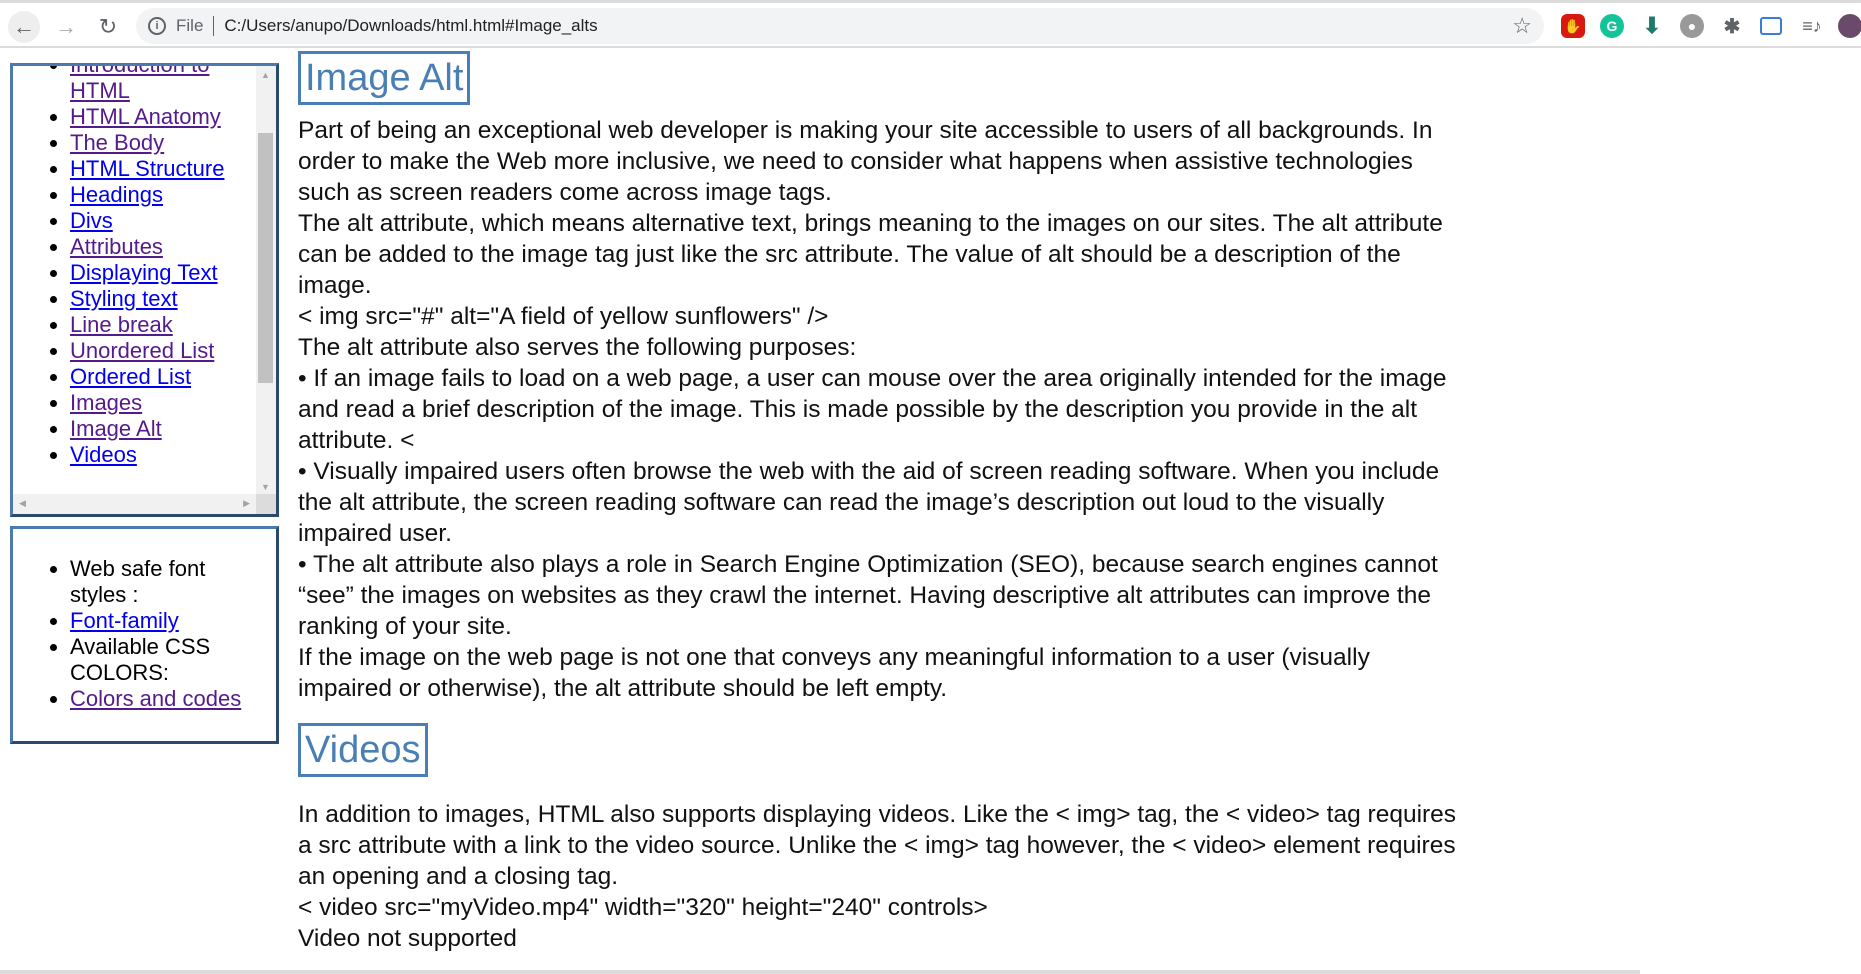  I want to click on sidebar-item-attributes: Attributes, so click(163, 247).